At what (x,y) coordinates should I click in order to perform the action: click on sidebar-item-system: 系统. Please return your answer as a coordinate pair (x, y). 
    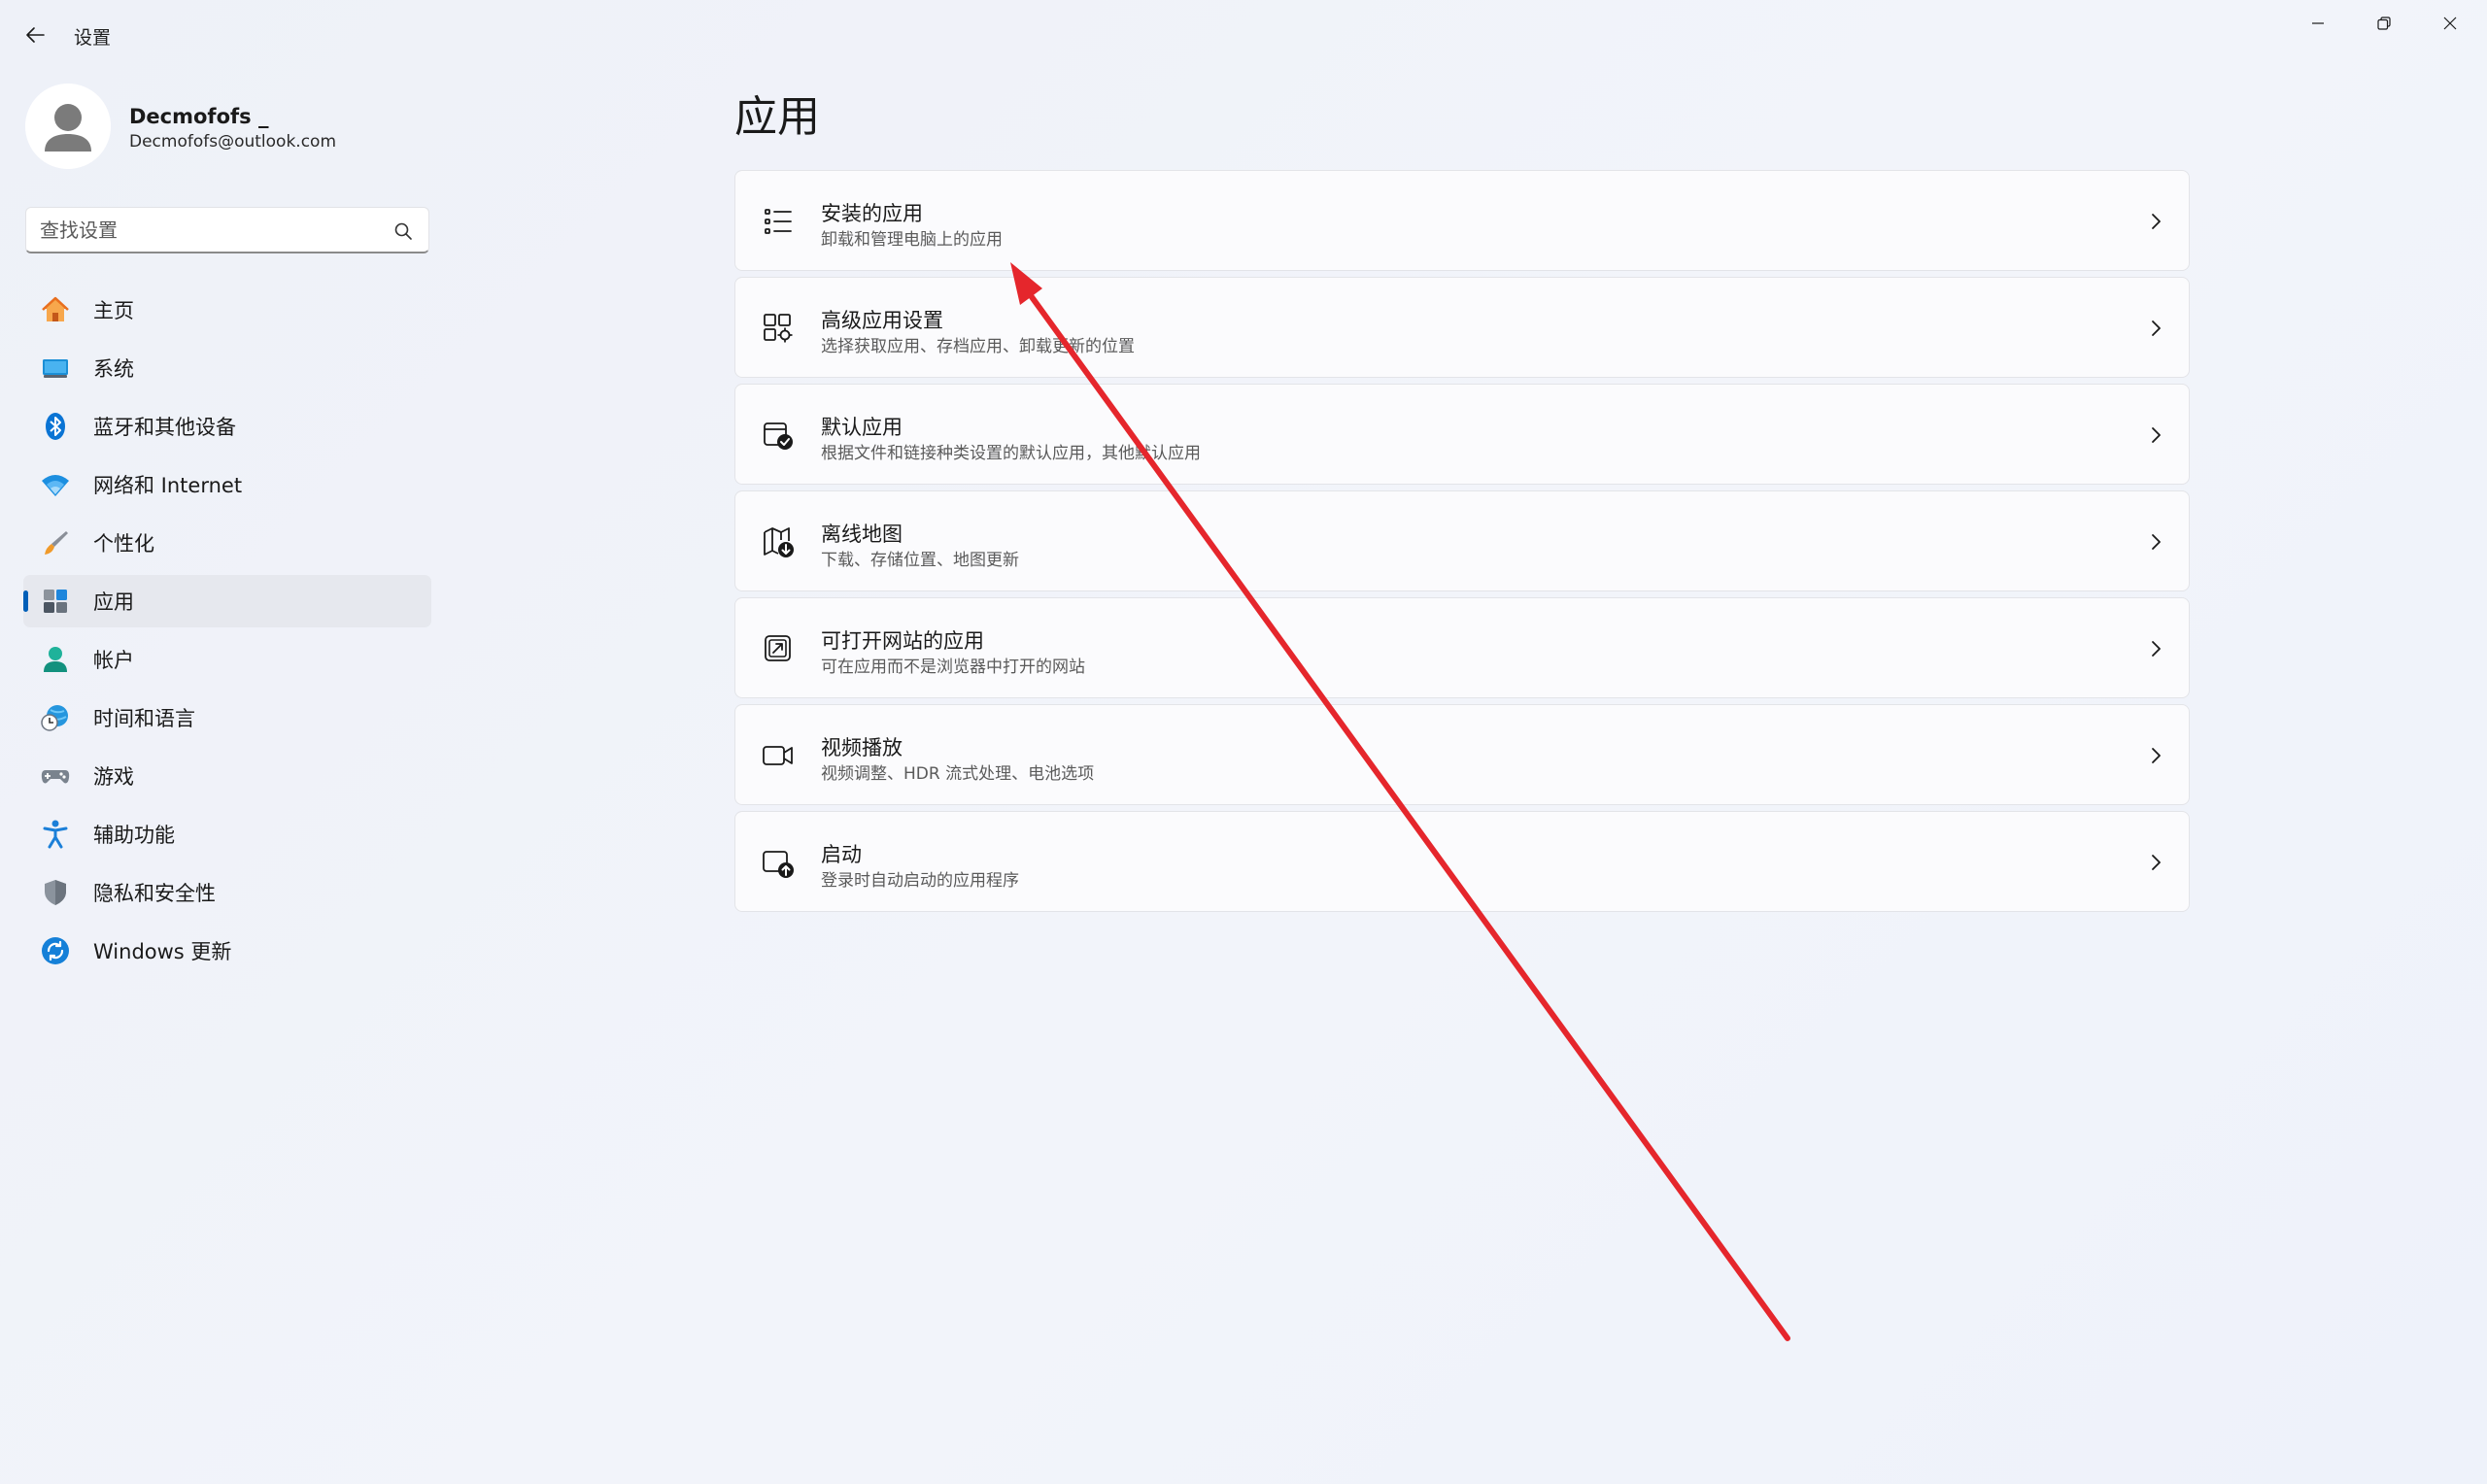
    Looking at the image, I should click on (227, 368).